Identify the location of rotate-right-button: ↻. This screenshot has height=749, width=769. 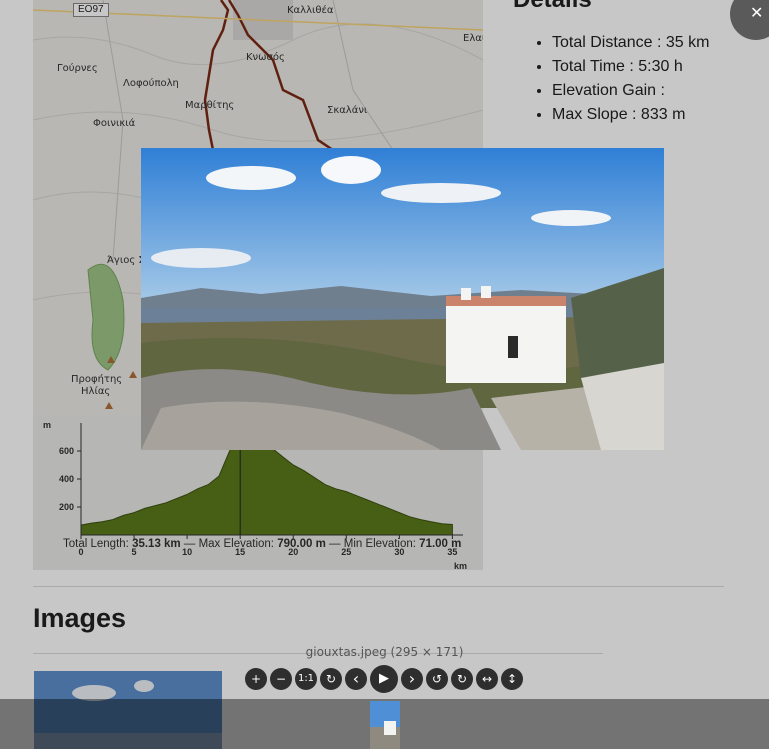
(462, 679).